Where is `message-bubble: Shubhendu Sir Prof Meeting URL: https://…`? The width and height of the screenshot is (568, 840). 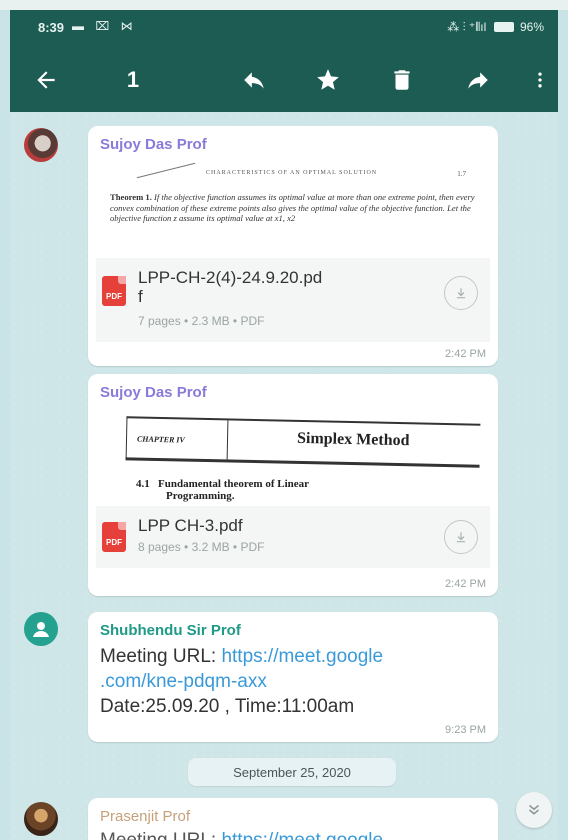
message-bubble: Shubhendu Sir Prof Meeting URL: https://… is located at coordinates (293, 677).